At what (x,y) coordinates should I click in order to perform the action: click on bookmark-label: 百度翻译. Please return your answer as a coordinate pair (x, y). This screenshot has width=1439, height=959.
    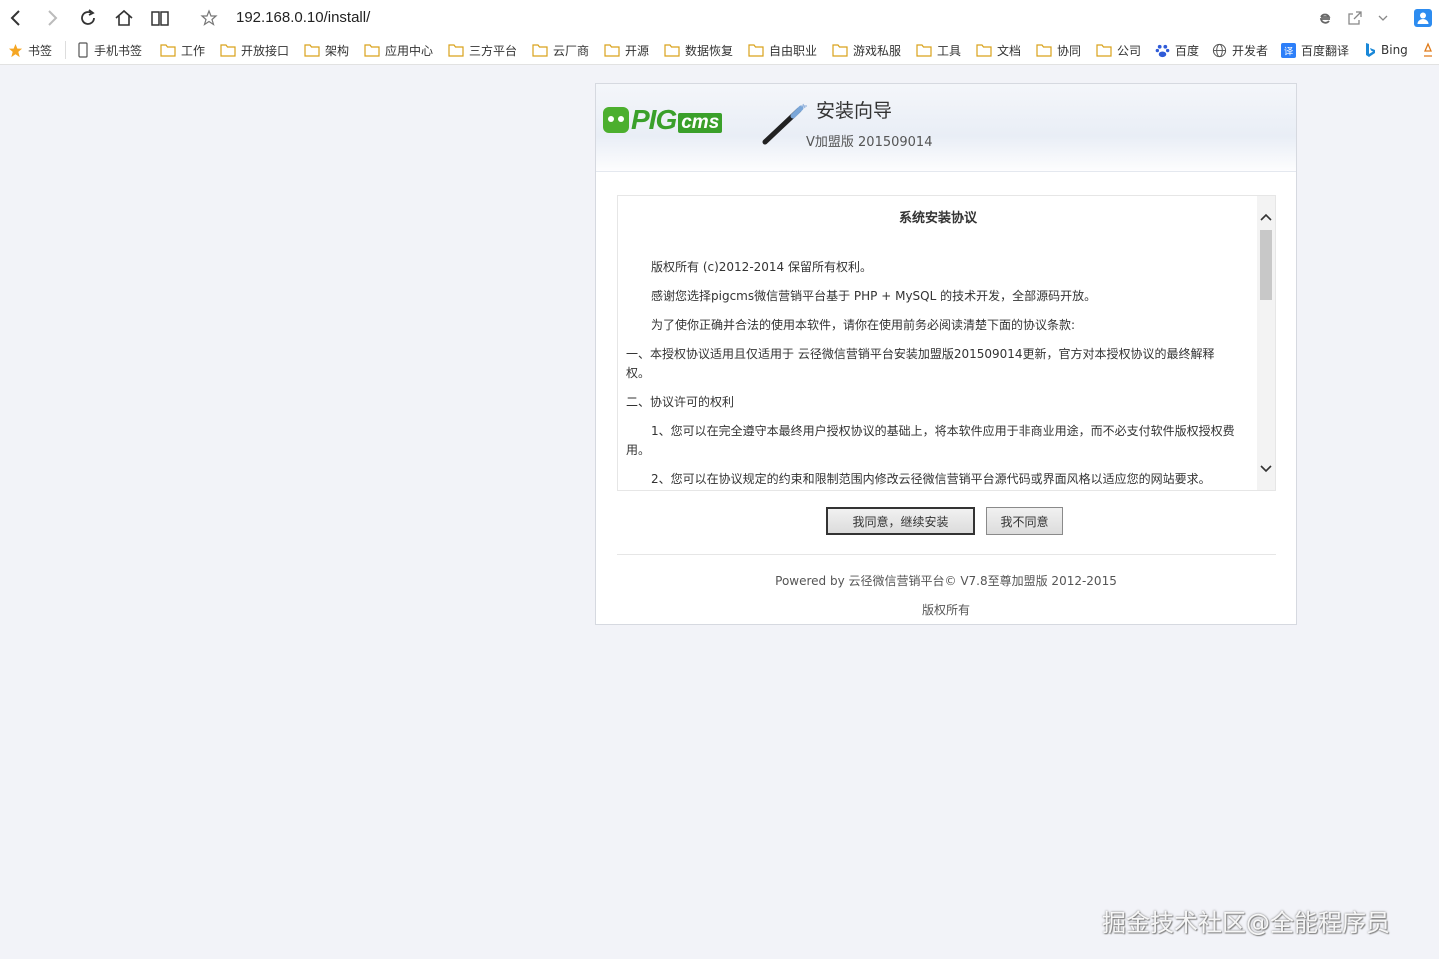
    Looking at the image, I should click on (1325, 50).